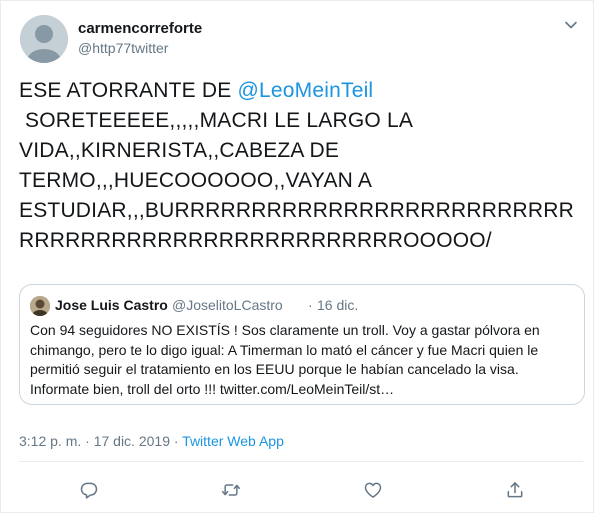 The height and width of the screenshot is (513, 594). I want to click on retweet-icon, so click(231, 490).